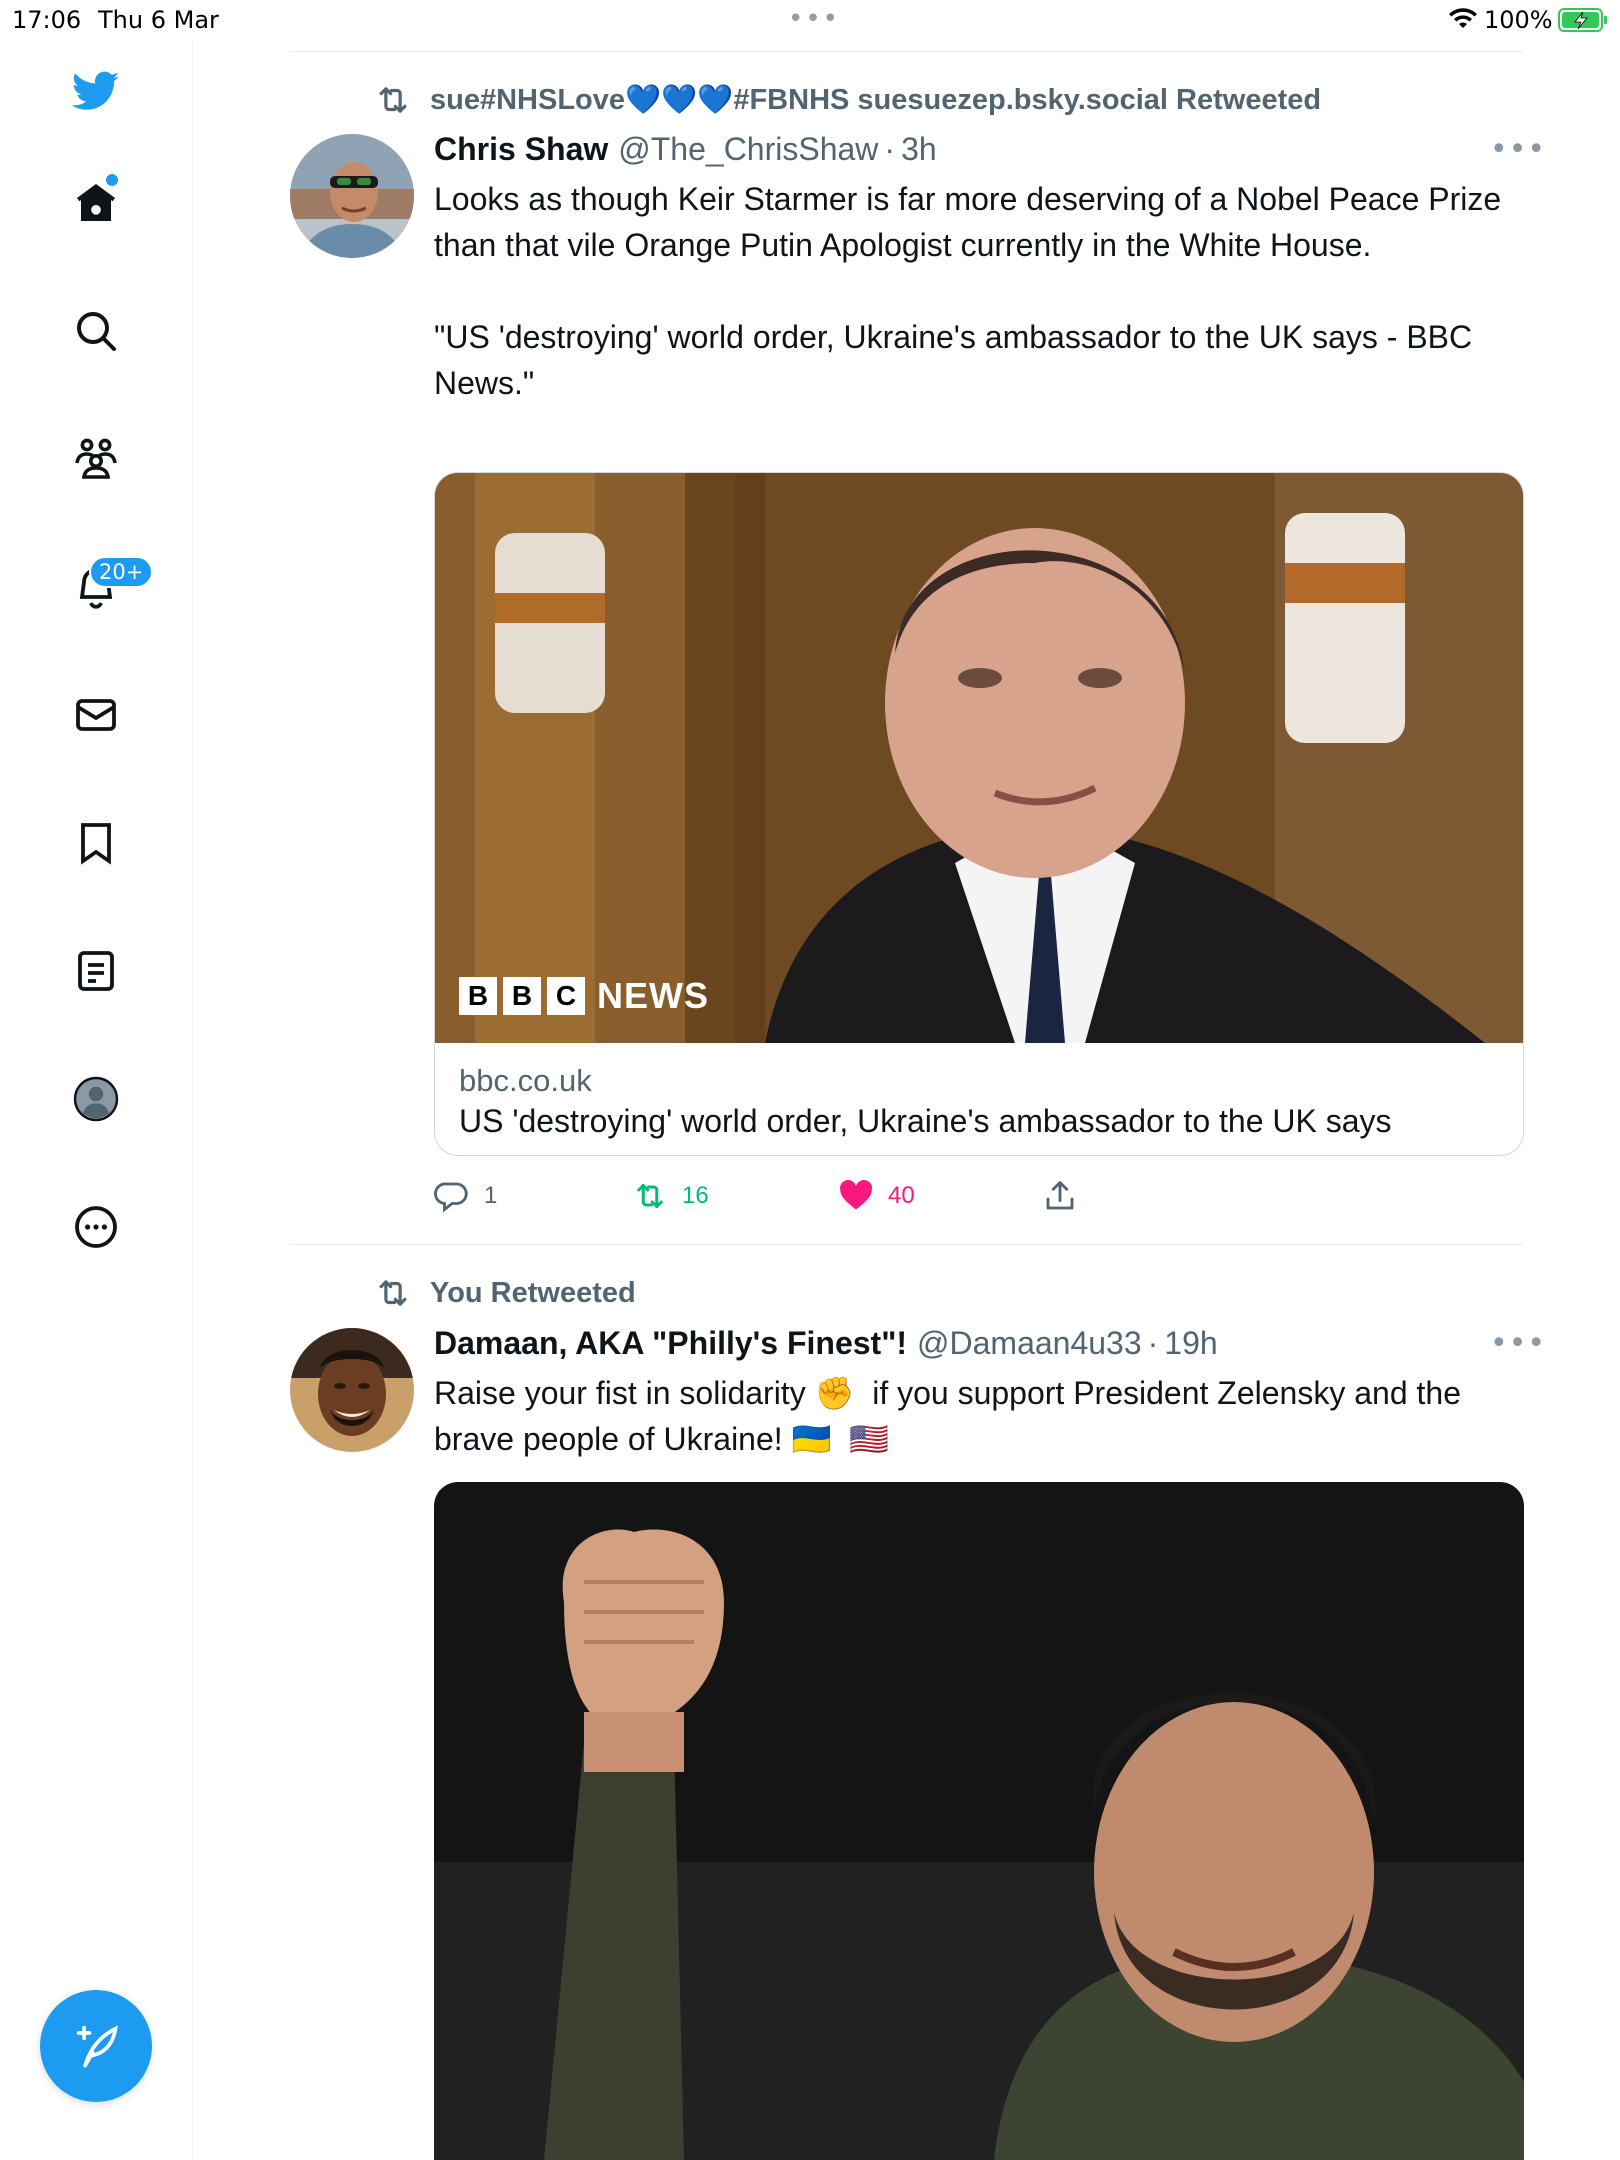  What do you see at coordinates (670, 1196) in the screenshot?
I see `retweet-button: 16` at bounding box center [670, 1196].